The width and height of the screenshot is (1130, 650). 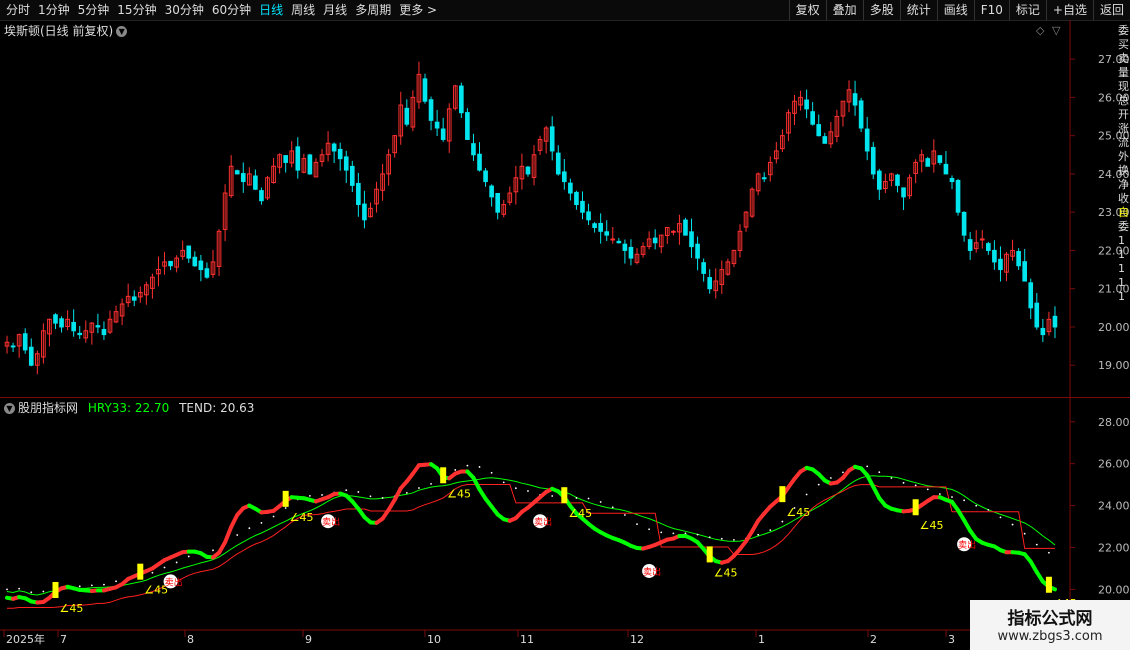 What do you see at coordinates (1123, 58) in the screenshot?
I see `side-char: 卖` at bounding box center [1123, 58].